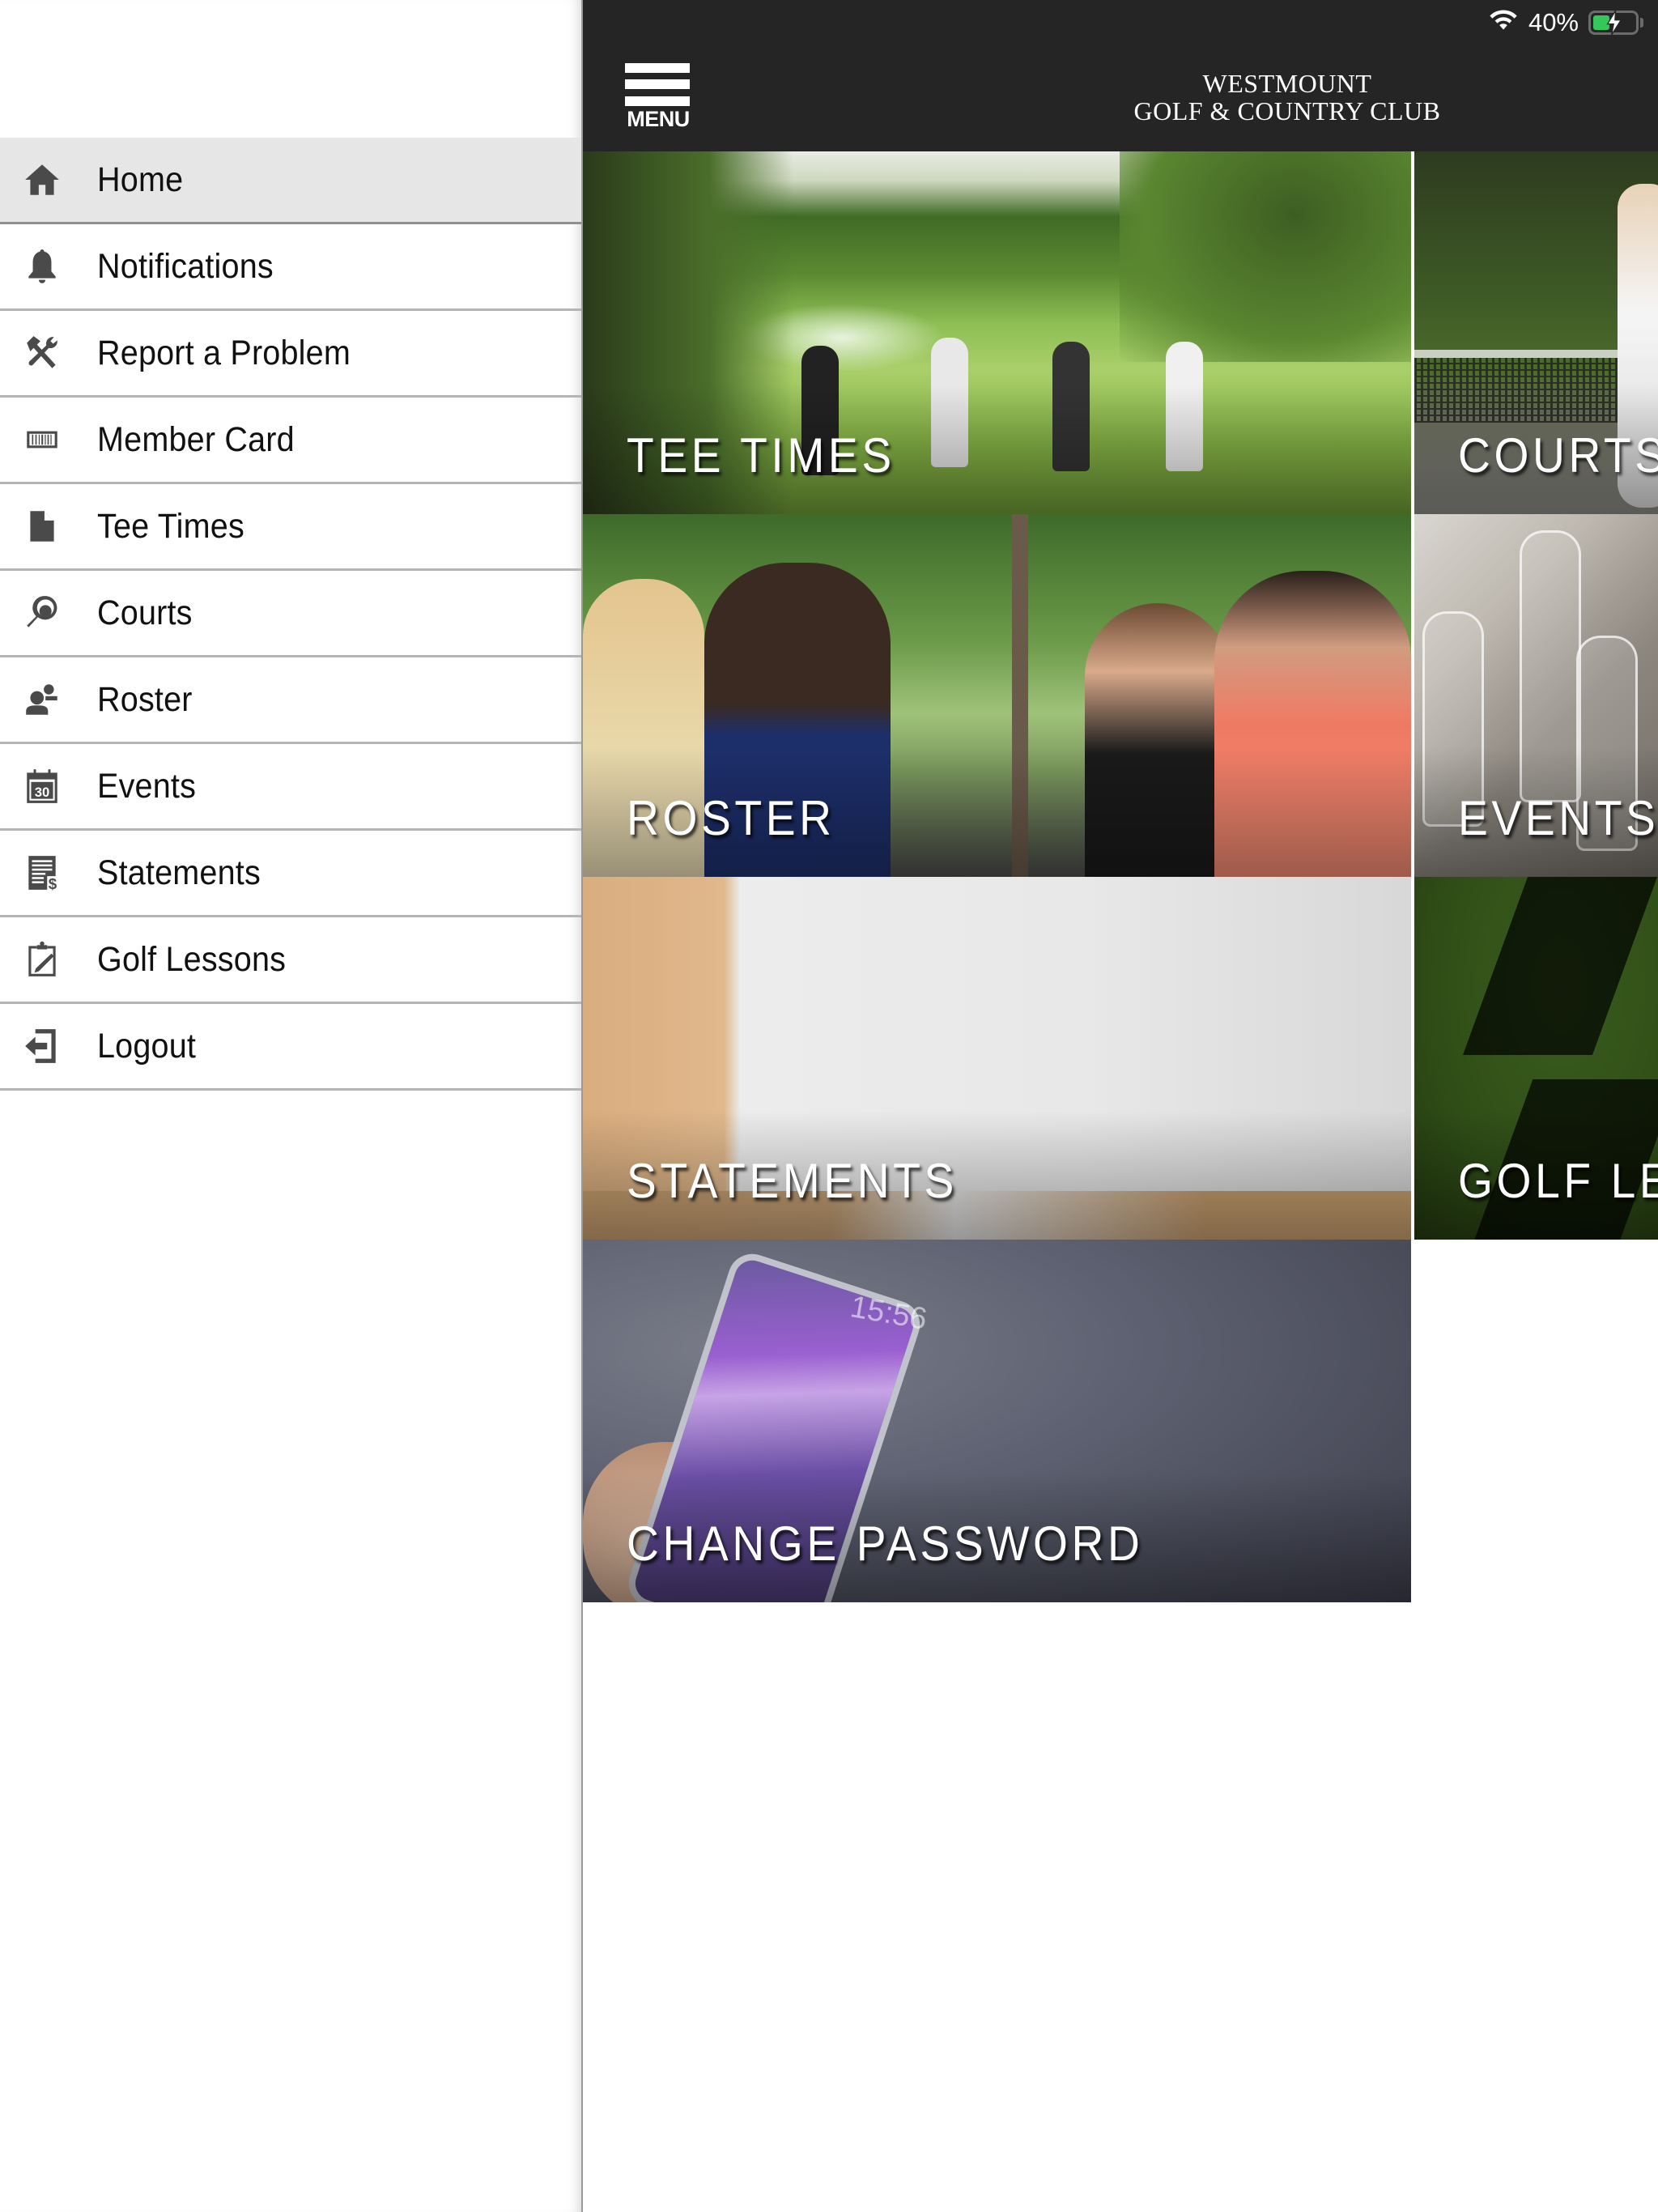  I want to click on tile-label: ROSTER, so click(731, 818).